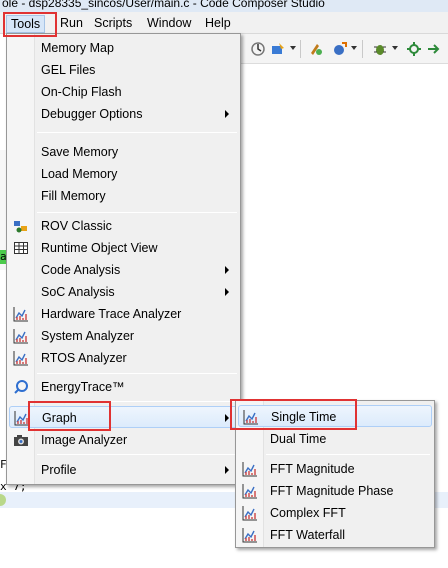 This screenshot has height=568, width=448. I want to click on menu-item-load-memory: Load Memory, so click(123, 174).